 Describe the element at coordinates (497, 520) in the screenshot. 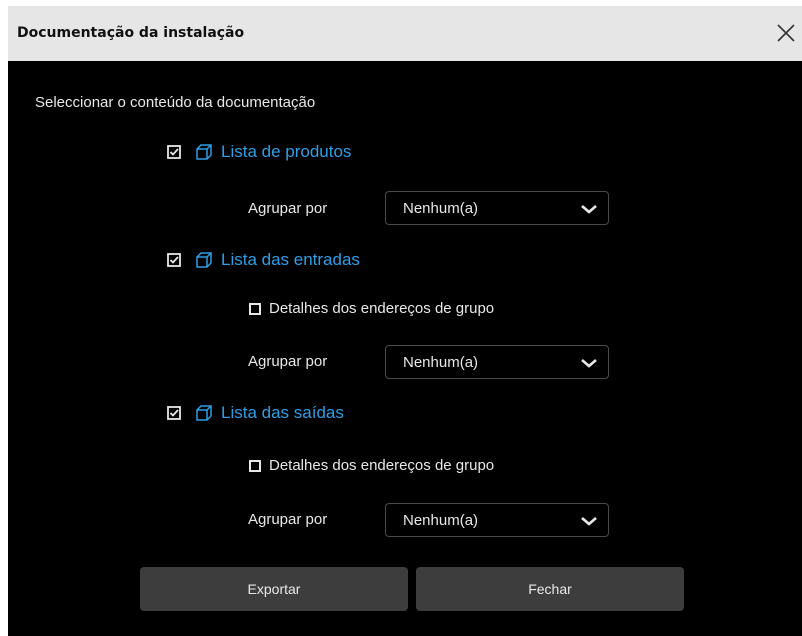

I see `outputs-group-by-select: Nenhum(a)` at that location.